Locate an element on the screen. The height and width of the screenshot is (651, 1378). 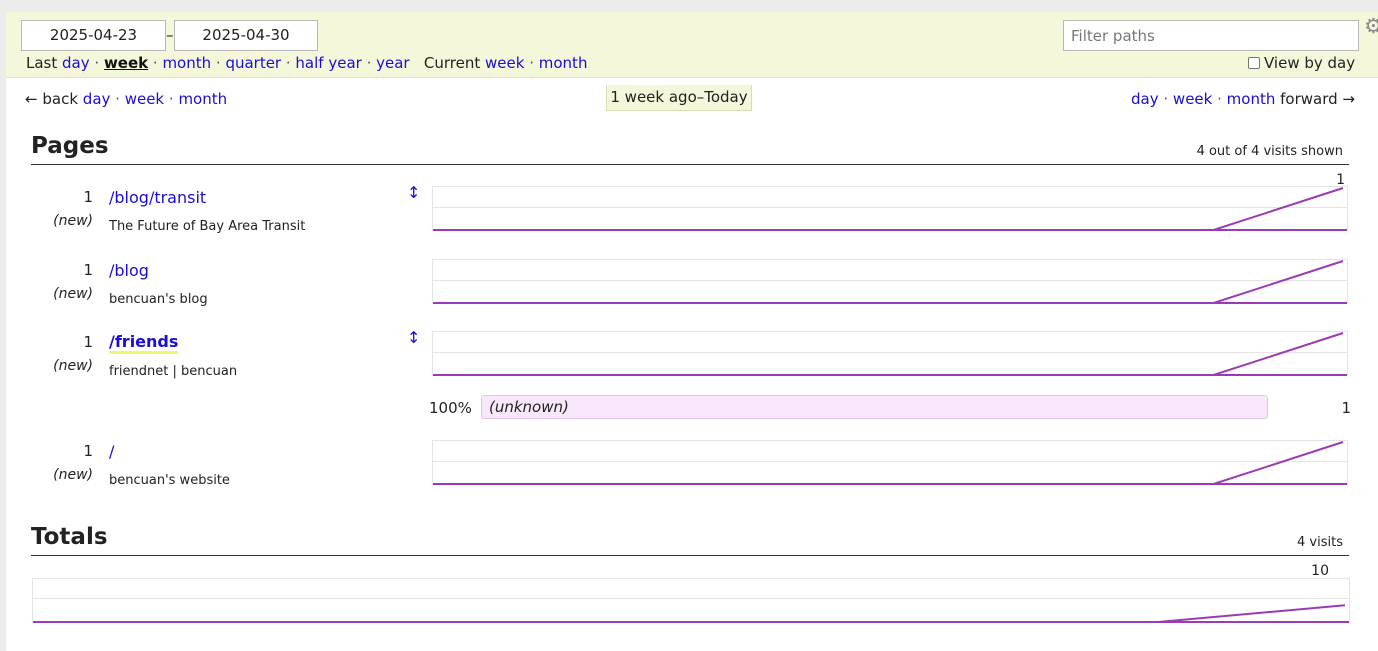
range-last-month: month is located at coordinates (186, 63).